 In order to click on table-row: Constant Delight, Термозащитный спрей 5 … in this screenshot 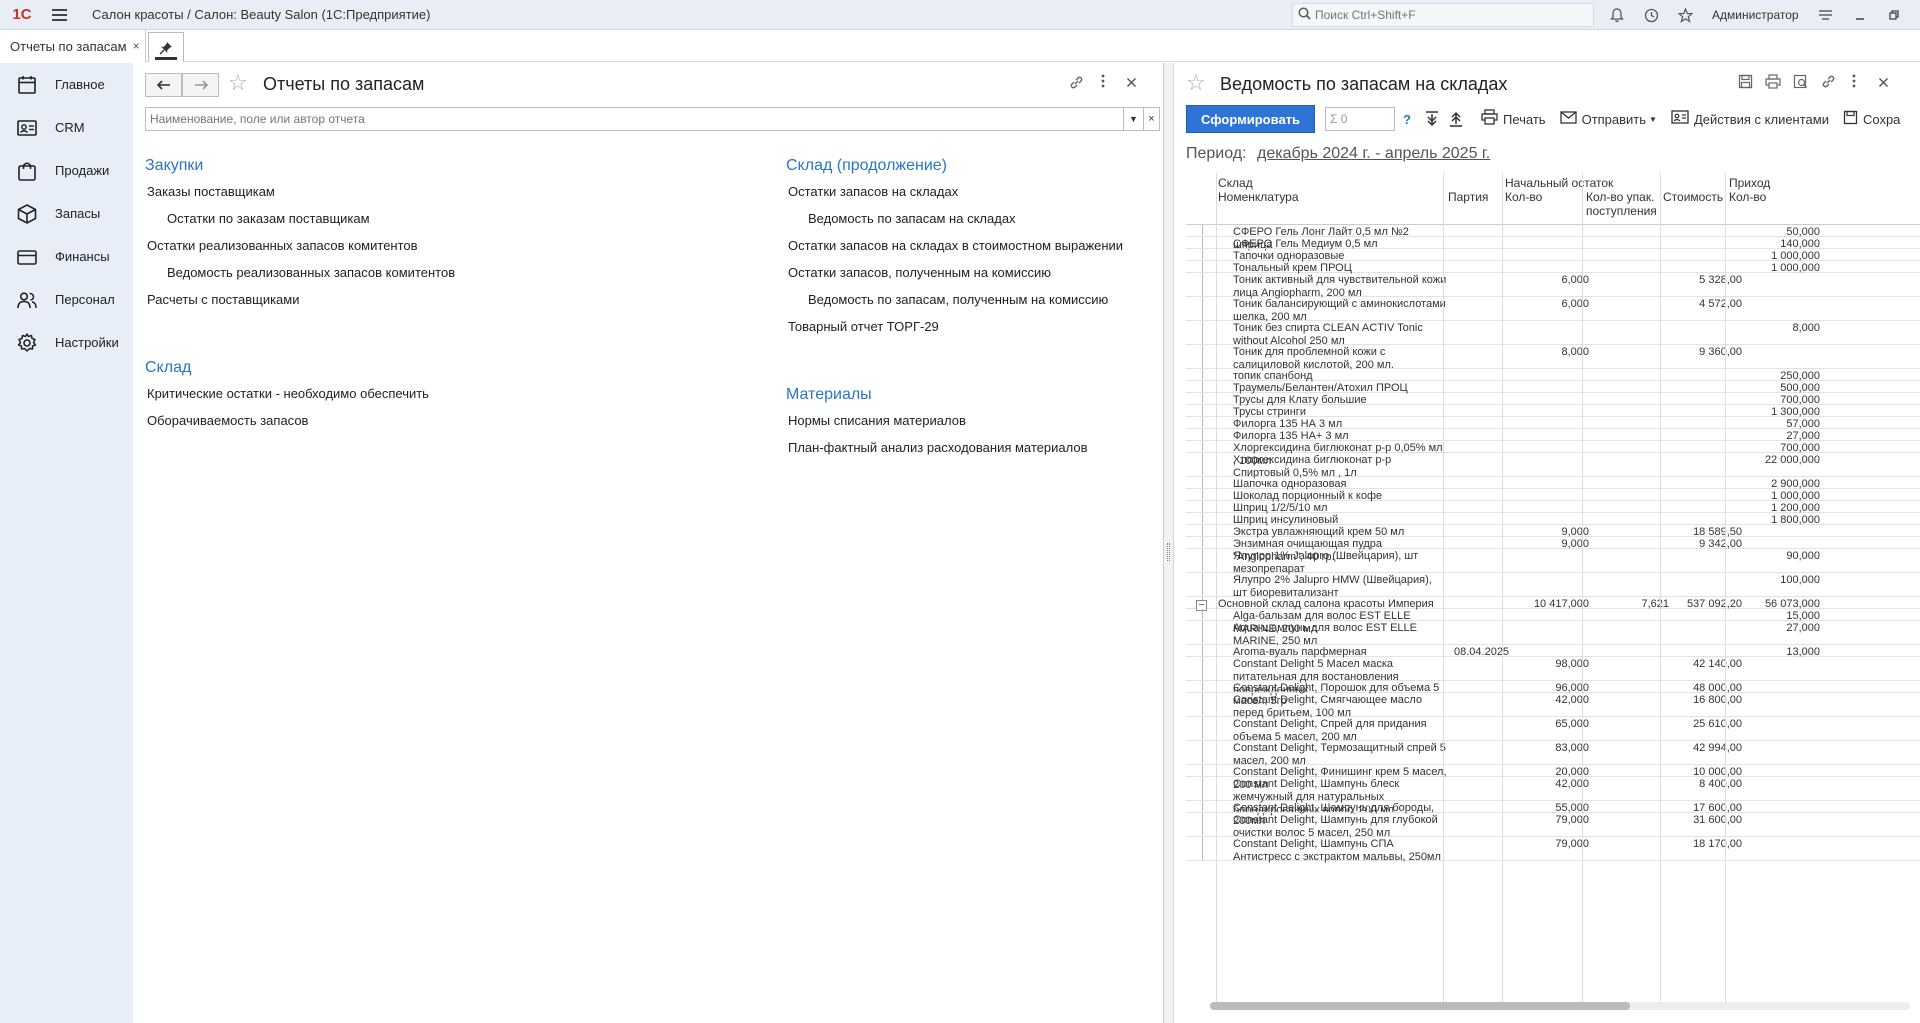, I will do `click(1553, 754)`.